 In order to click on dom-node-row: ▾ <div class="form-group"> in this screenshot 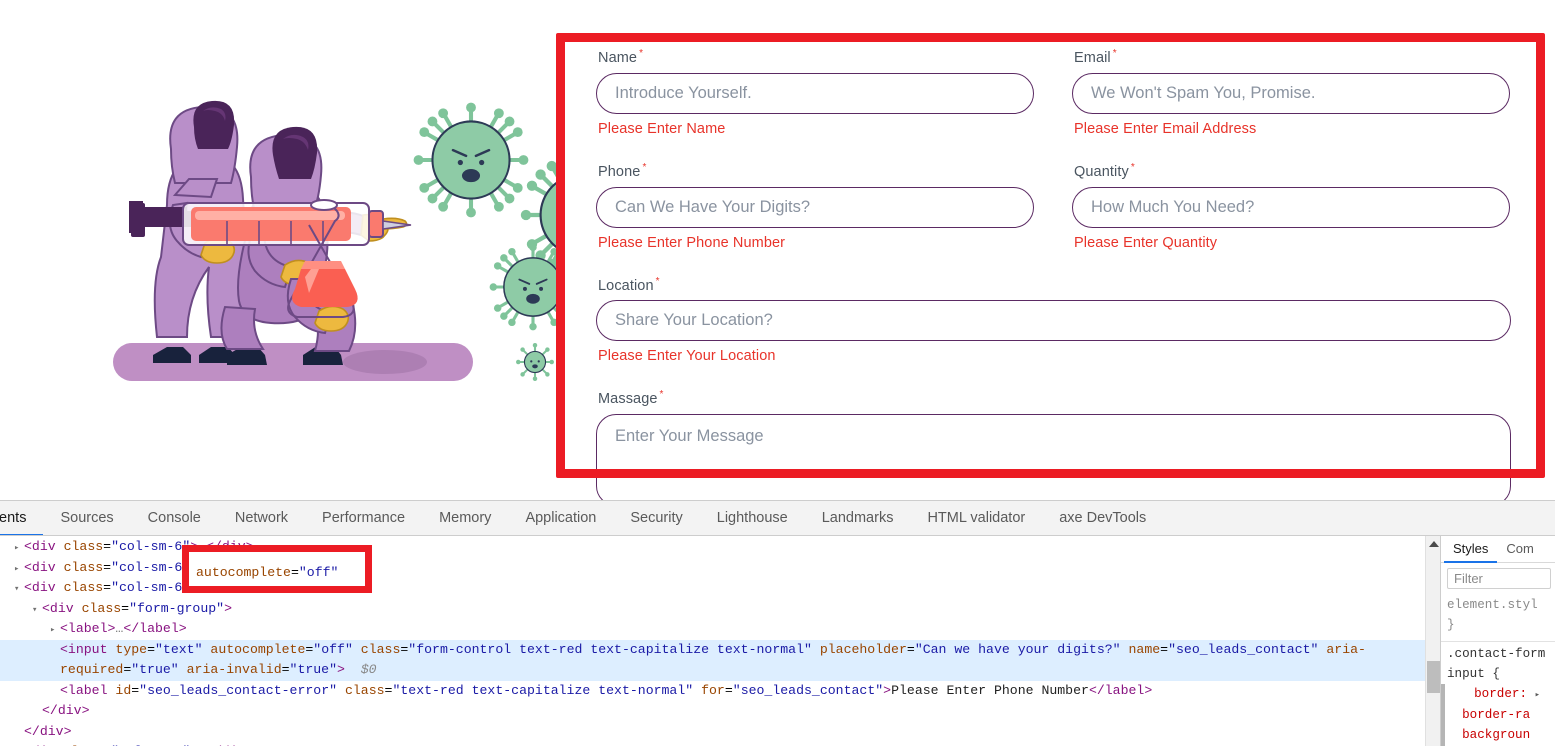, I will do `click(712, 609)`.